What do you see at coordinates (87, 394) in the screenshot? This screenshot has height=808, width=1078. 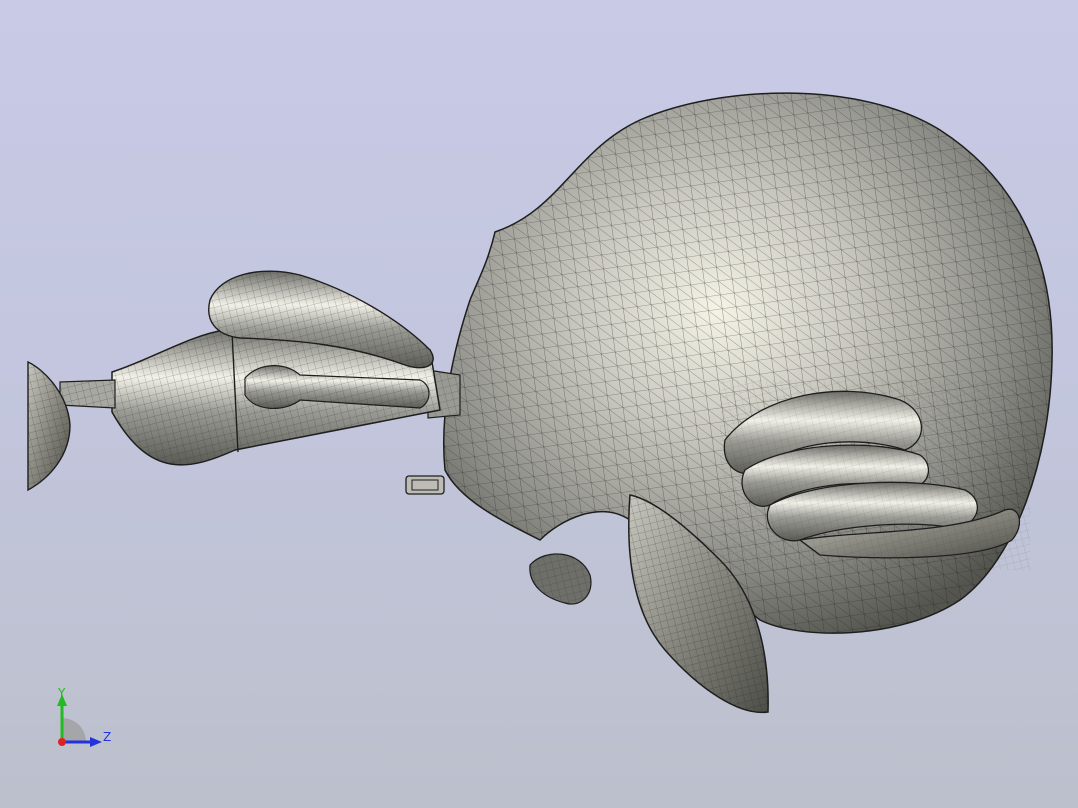 I see `stem` at bounding box center [87, 394].